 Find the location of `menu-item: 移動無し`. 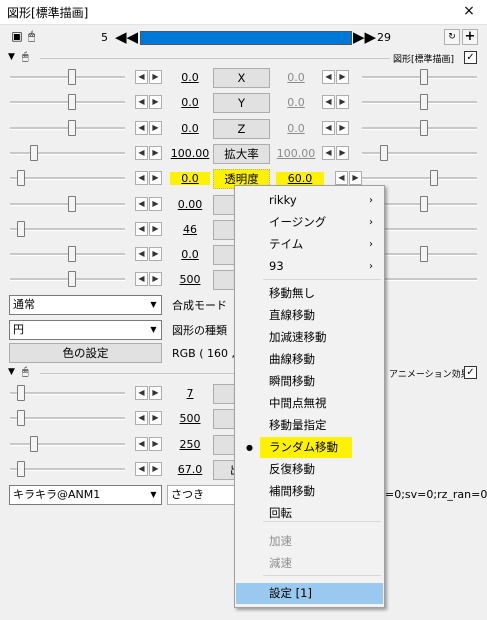

menu-item: 移動無し is located at coordinates (309, 293).